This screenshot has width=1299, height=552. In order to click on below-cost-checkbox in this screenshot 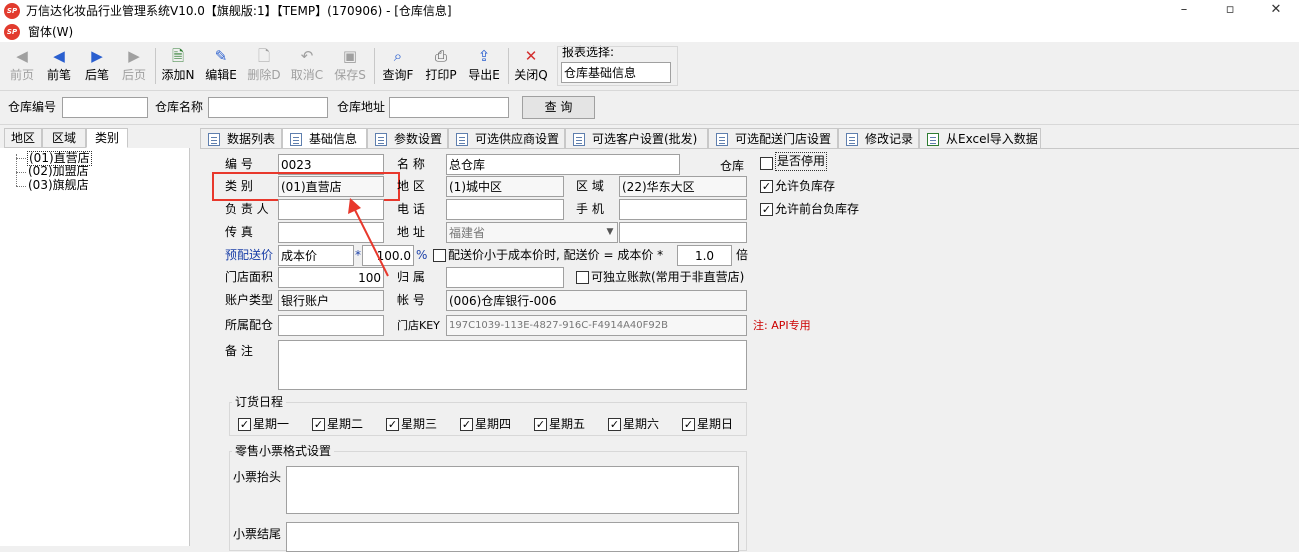, I will do `click(439, 255)`.